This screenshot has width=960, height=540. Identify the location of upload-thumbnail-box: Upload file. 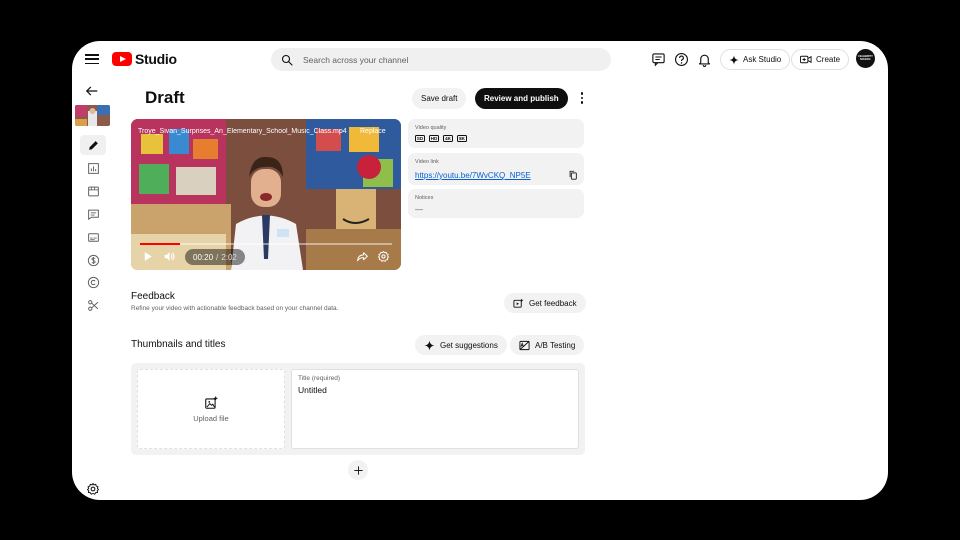
(211, 409).